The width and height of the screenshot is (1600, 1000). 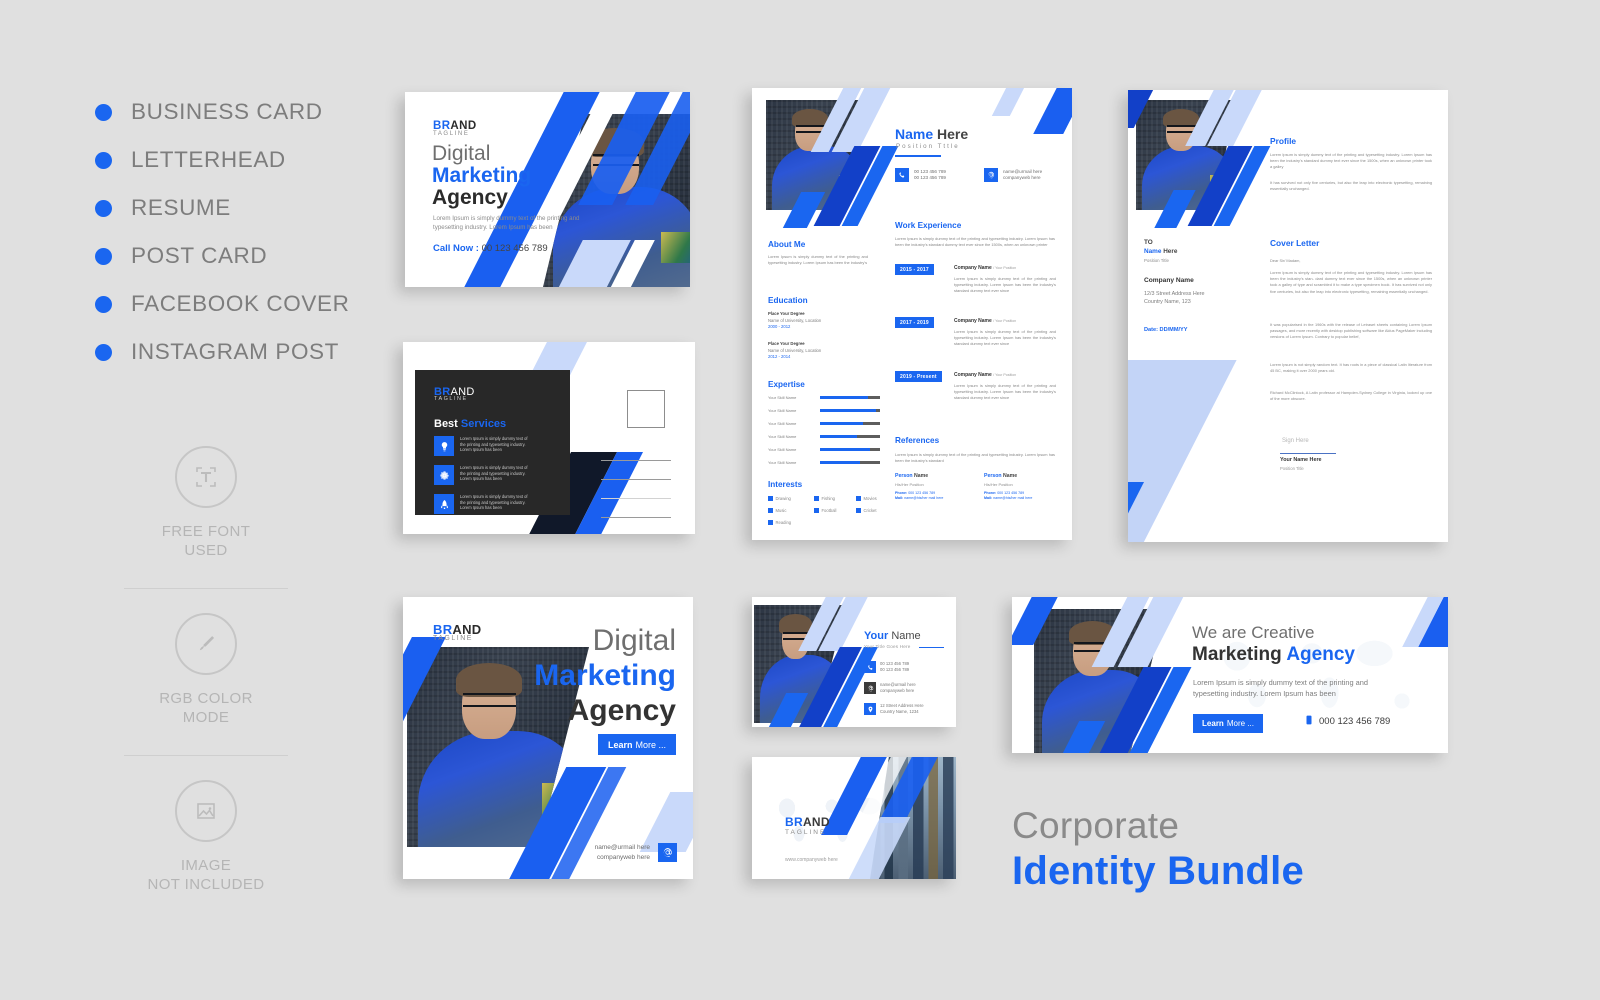 What do you see at coordinates (1213, 723) in the screenshot?
I see `button-label-bold: Learn` at bounding box center [1213, 723].